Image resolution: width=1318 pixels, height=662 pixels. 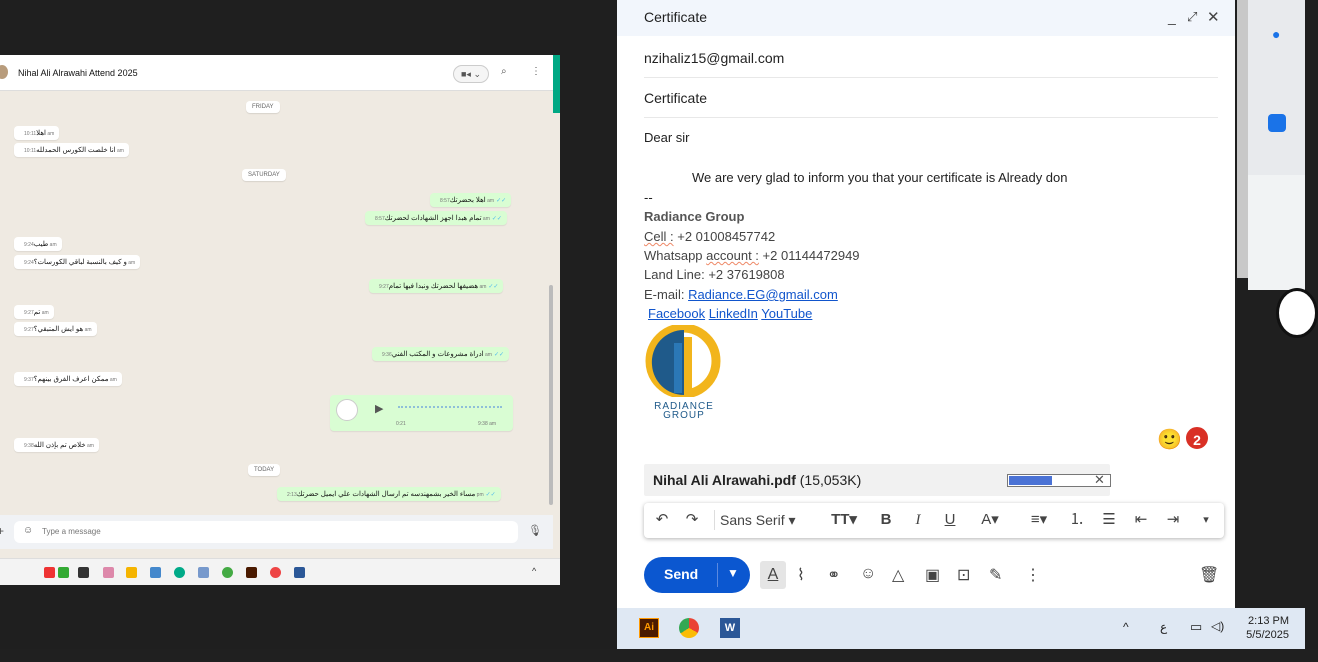 I want to click on clock: 2:13 PM 5/5/2025, so click(x=1266, y=628).